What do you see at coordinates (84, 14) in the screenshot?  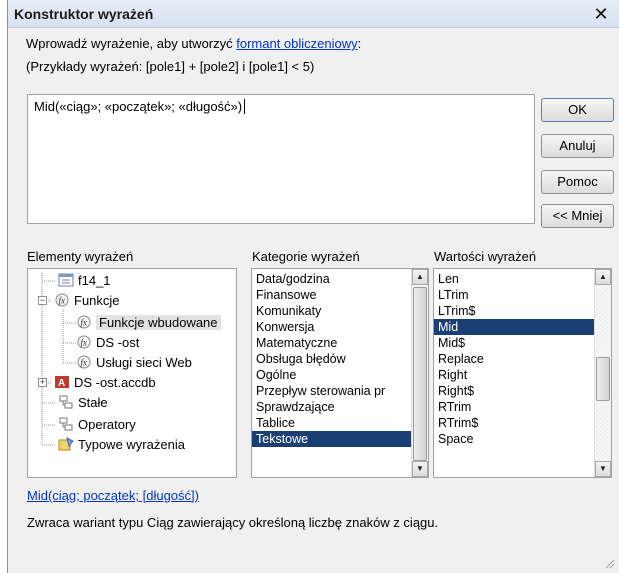 I see `window-title: Konstruktor wyrażeń` at bounding box center [84, 14].